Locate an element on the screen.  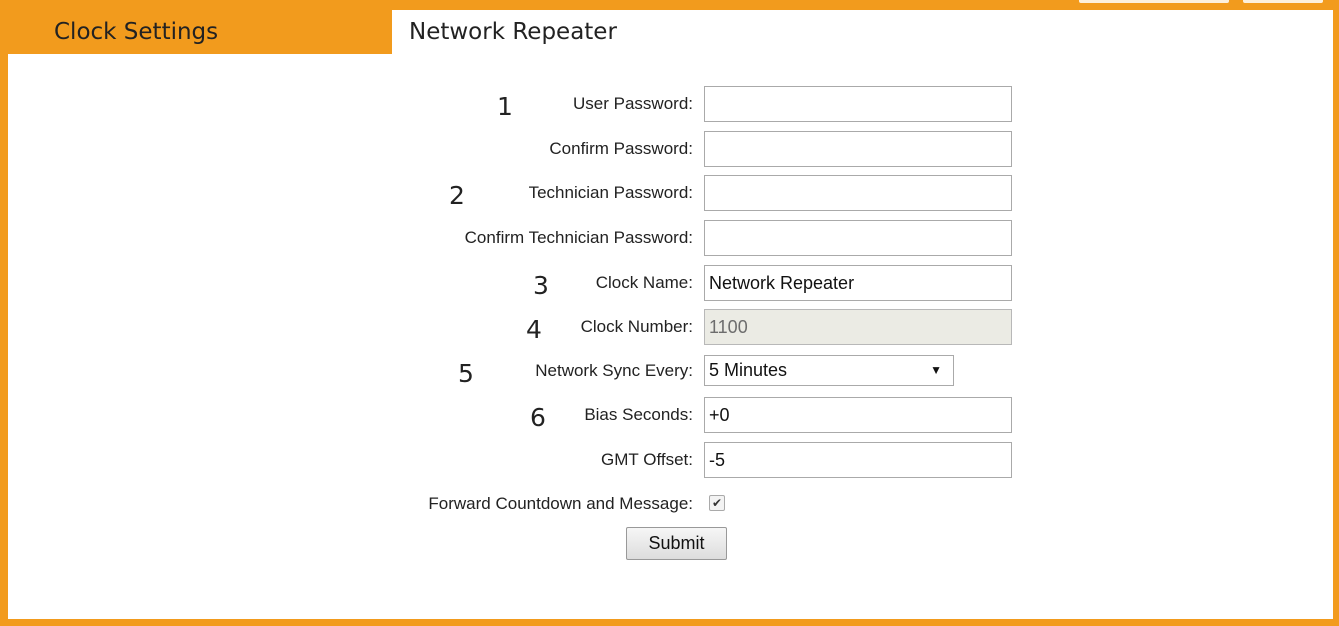
row-technician-password: 2 Technician Password: is located at coordinates (669, 193).